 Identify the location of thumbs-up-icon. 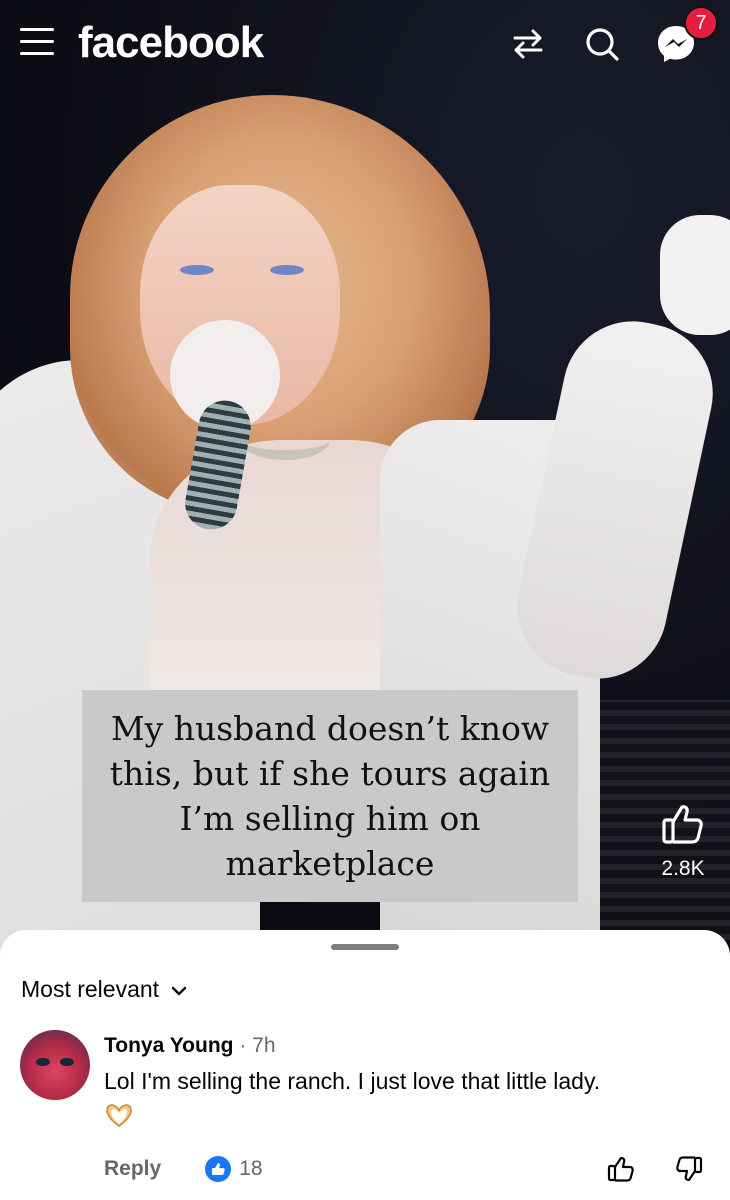
(683, 826).